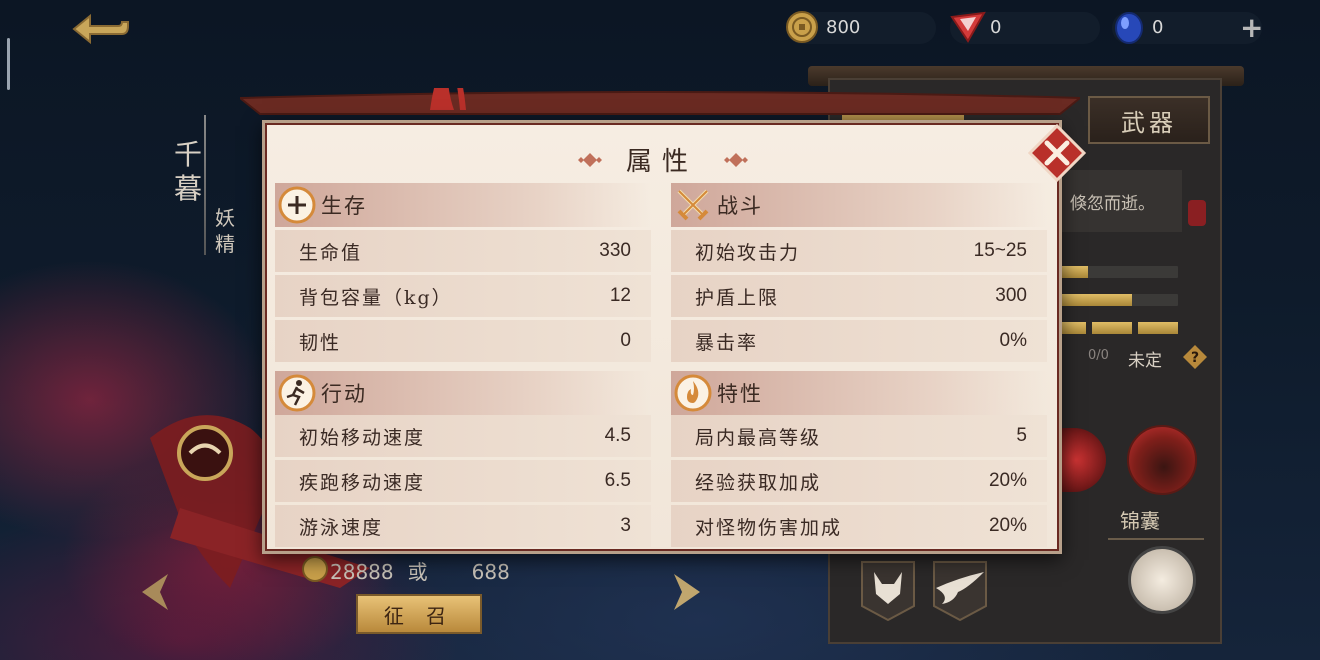  Describe the element at coordinates (419, 614) in the screenshot. I see `summon-button: 征 召` at that location.